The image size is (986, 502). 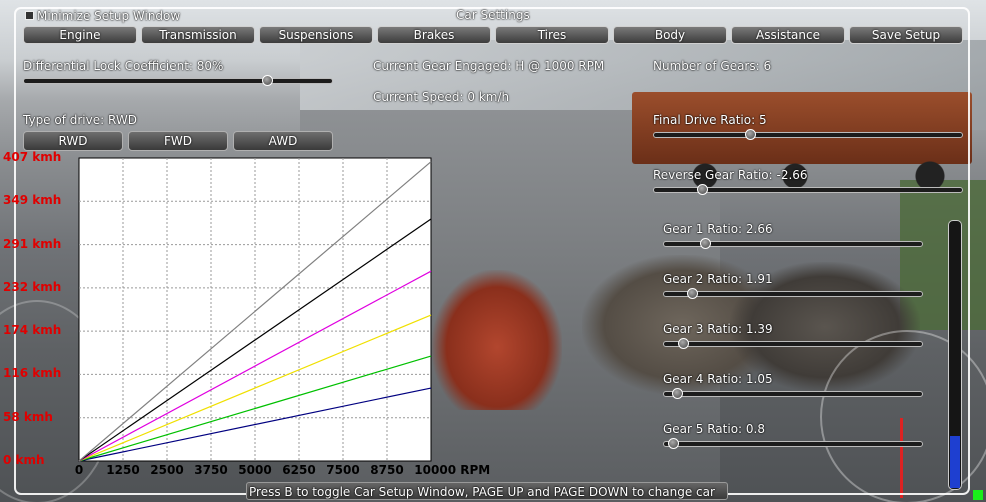 What do you see at coordinates (670, 35) in the screenshot?
I see `tab-body: Body` at bounding box center [670, 35].